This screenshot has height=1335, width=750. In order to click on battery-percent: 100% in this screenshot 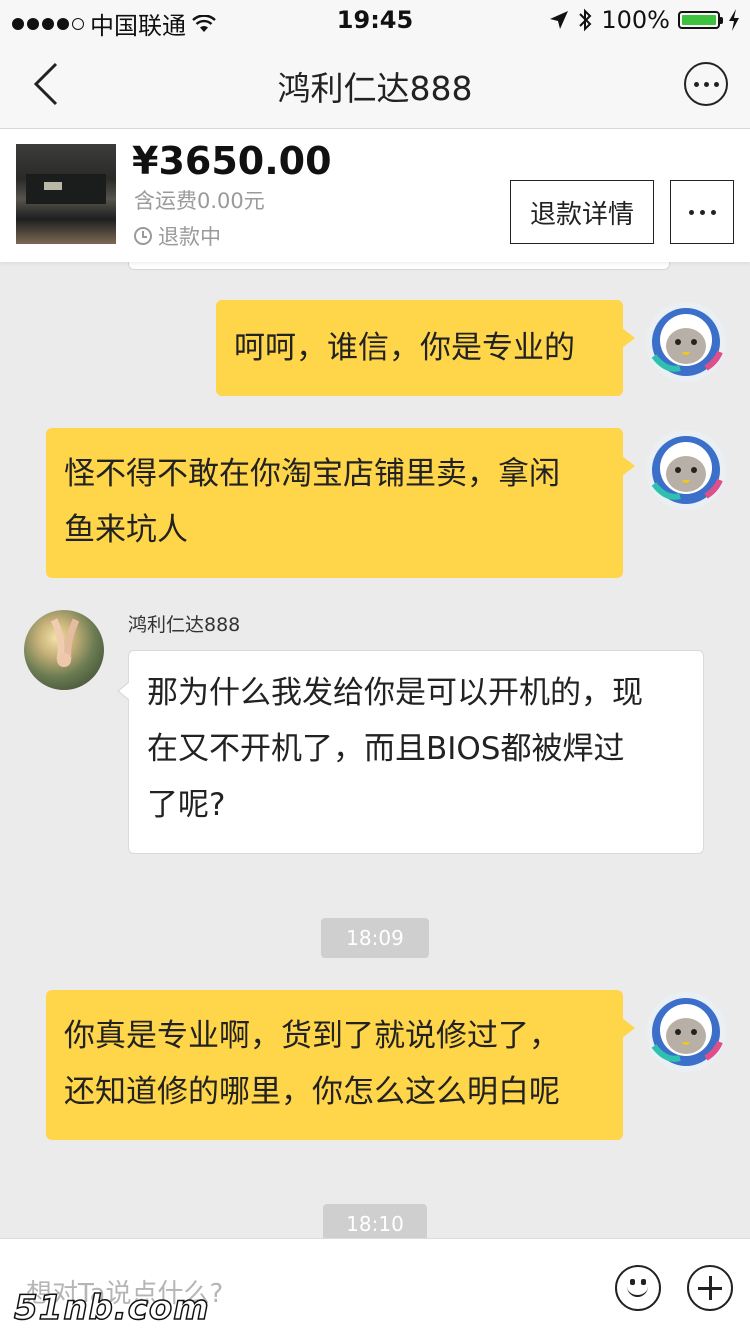, I will do `click(635, 20)`.